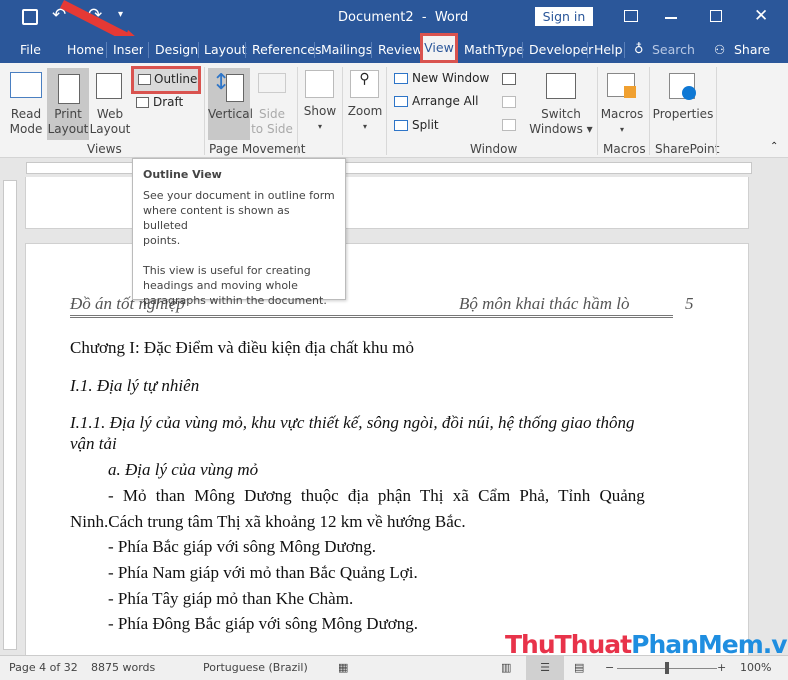  Describe the element at coordinates (257, 149) in the screenshot. I see `page-movement-group-label: Page Movement` at that location.